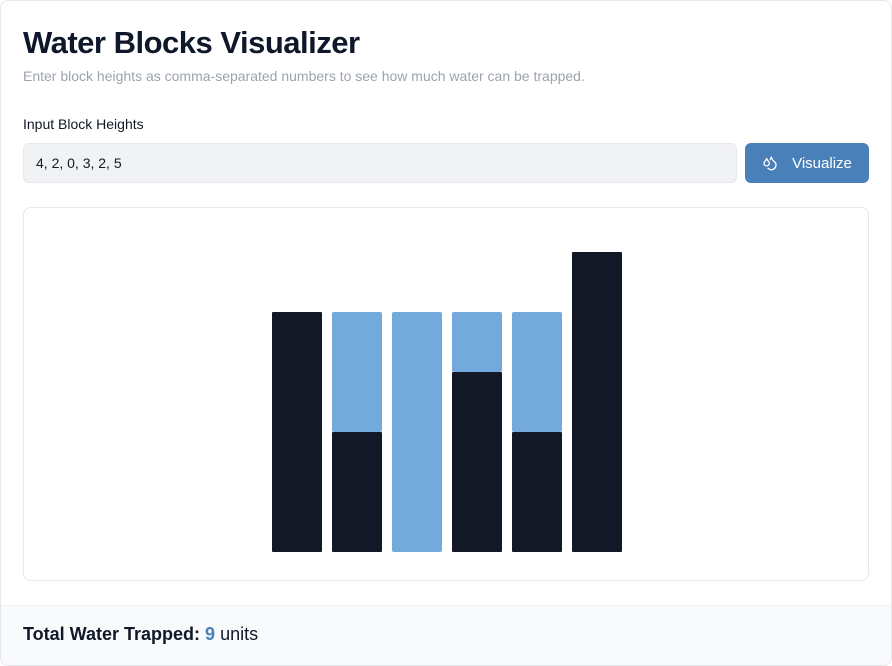  Describe the element at coordinates (112, 634) in the screenshot. I see `total-water-label: Total Water Trapped:` at that location.